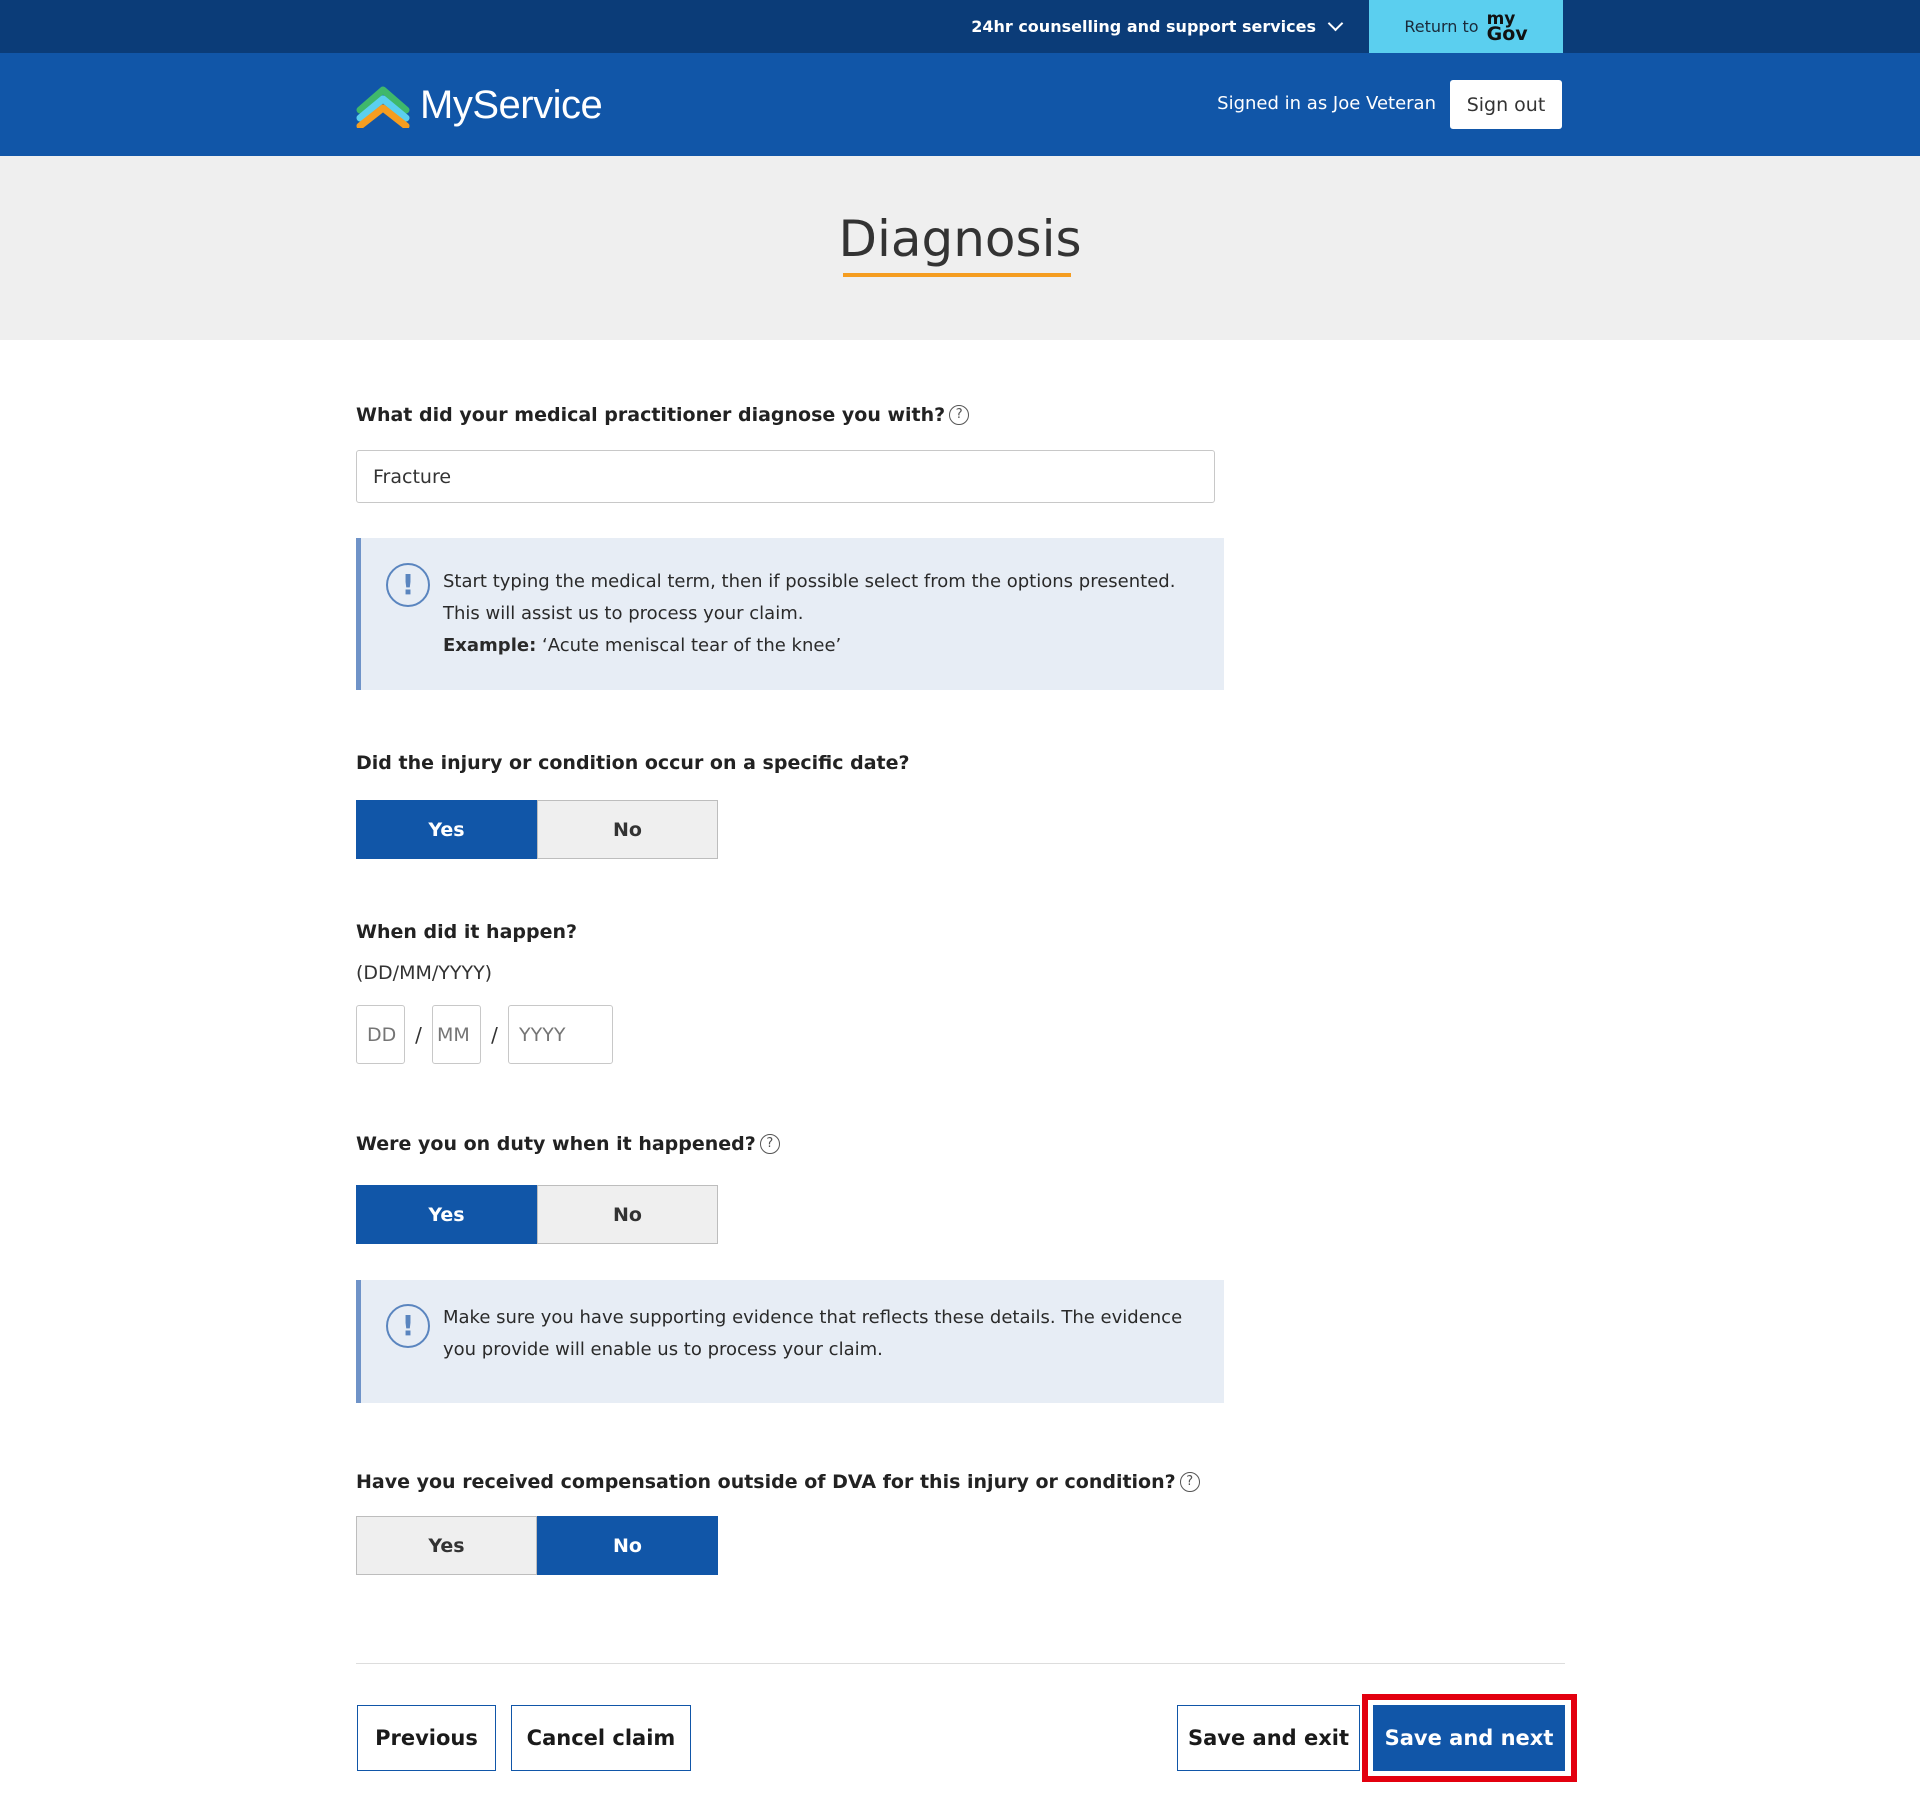 The width and height of the screenshot is (1920, 1814). I want to click on page-title: Diagnosis, so click(960, 239).